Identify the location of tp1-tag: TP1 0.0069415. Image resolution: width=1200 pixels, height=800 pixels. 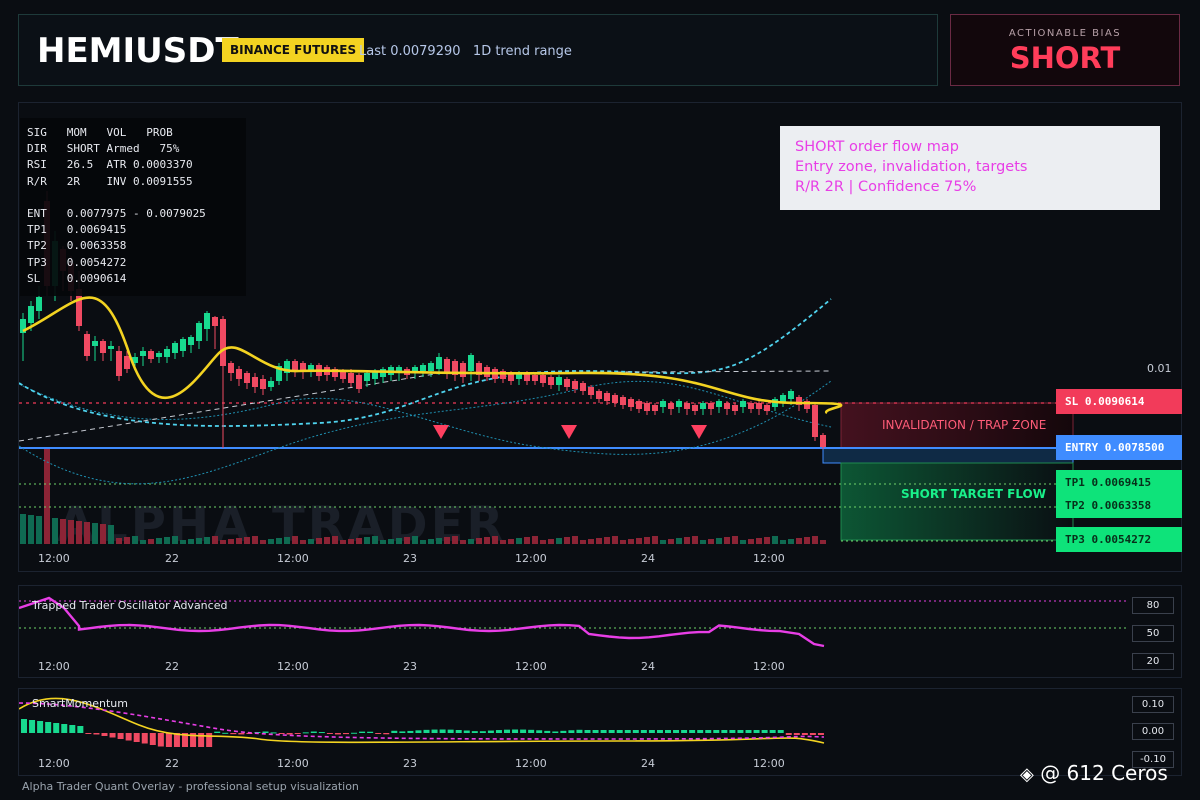
(1119, 482).